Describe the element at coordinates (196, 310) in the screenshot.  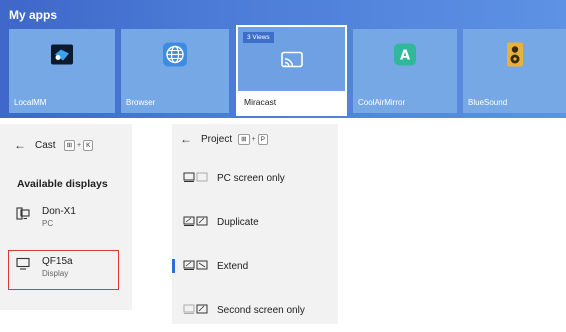
I see `second-screen-icon` at that location.